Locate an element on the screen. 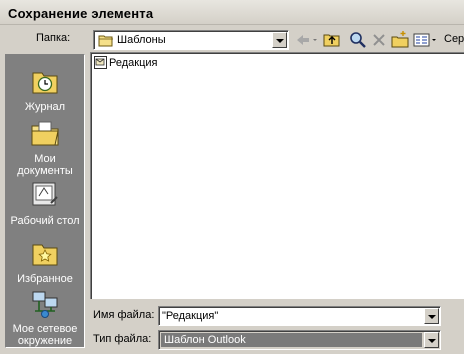 The image size is (464, 354). places-history: Журнал is located at coordinates (45, 89).